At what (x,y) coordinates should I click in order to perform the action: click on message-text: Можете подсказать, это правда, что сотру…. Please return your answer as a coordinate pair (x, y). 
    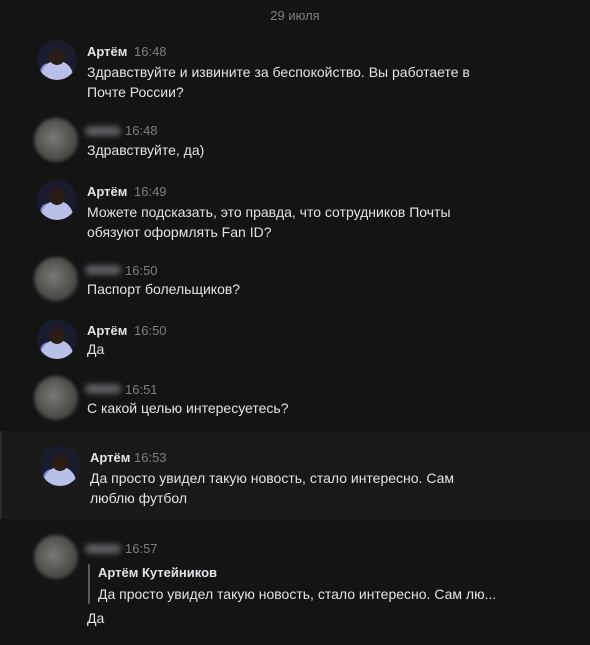
    Looking at the image, I should click on (269, 222).